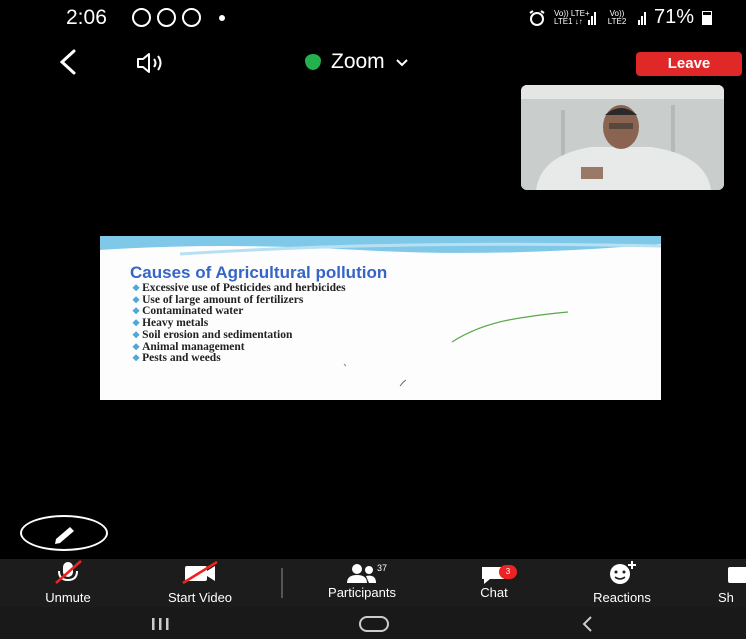  I want to click on annotation-strokes, so click(456, 349).